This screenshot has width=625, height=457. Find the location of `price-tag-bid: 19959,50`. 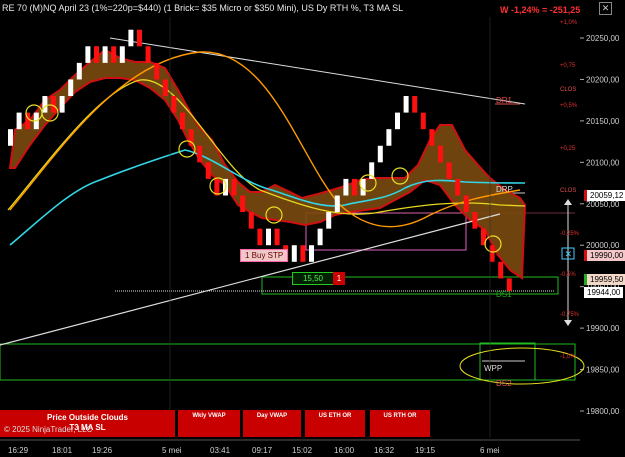

price-tag-bid: 19959,50 is located at coordinates (604, 279).